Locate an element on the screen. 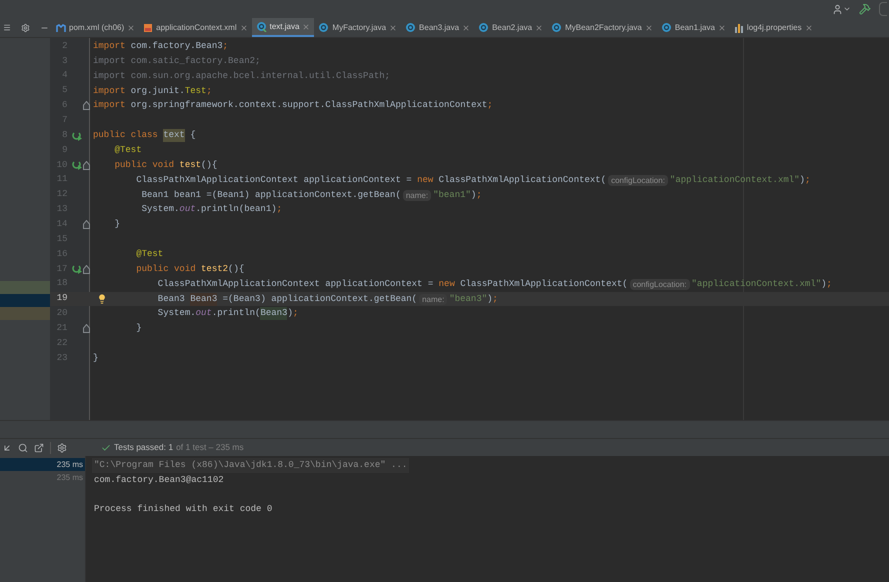 This screenshot has height=582, width=889. editor-tab: Bean2.java is located at coordinates (511, 27).